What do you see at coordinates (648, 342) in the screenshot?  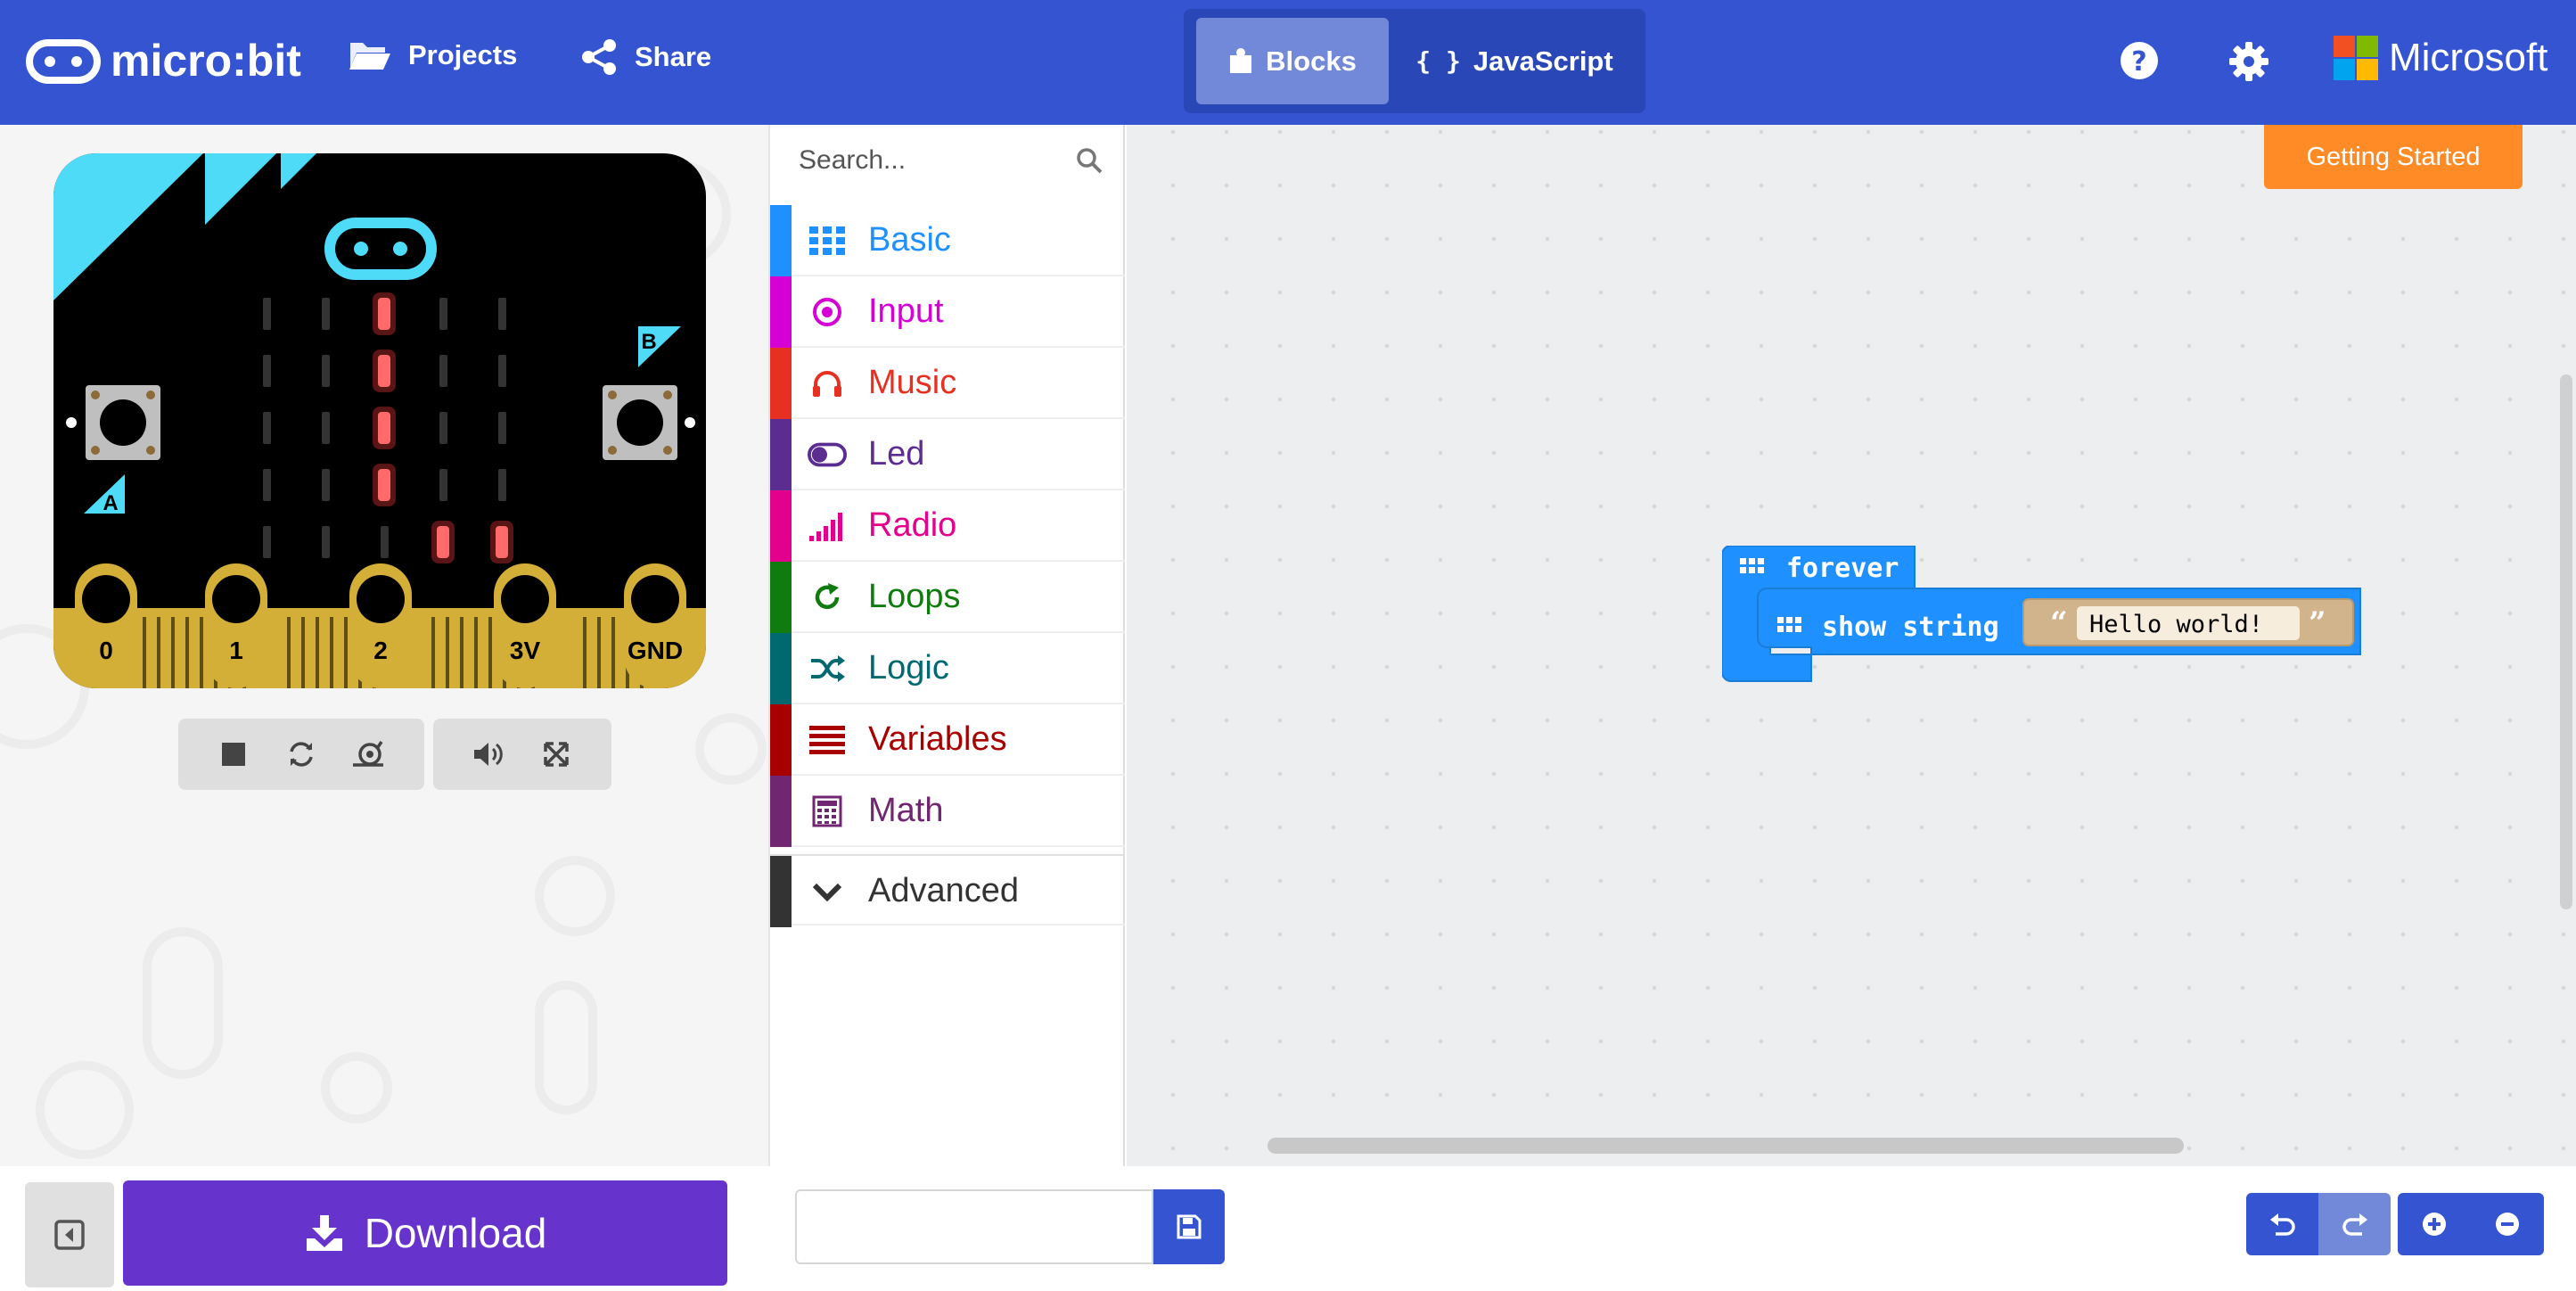 I see `button-b-label: B` at bounding box center [648, 342].